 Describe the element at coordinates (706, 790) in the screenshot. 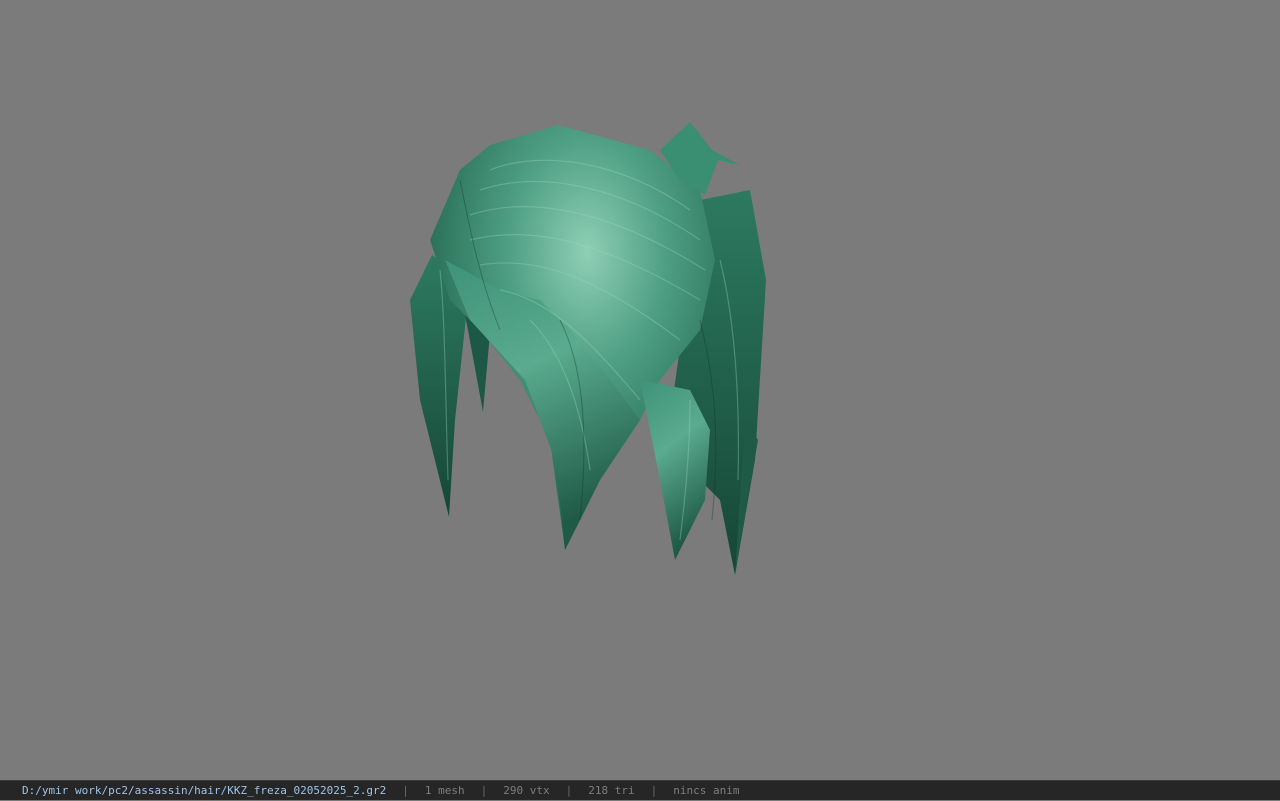

I see `animation-status: nincs anim` at that location.